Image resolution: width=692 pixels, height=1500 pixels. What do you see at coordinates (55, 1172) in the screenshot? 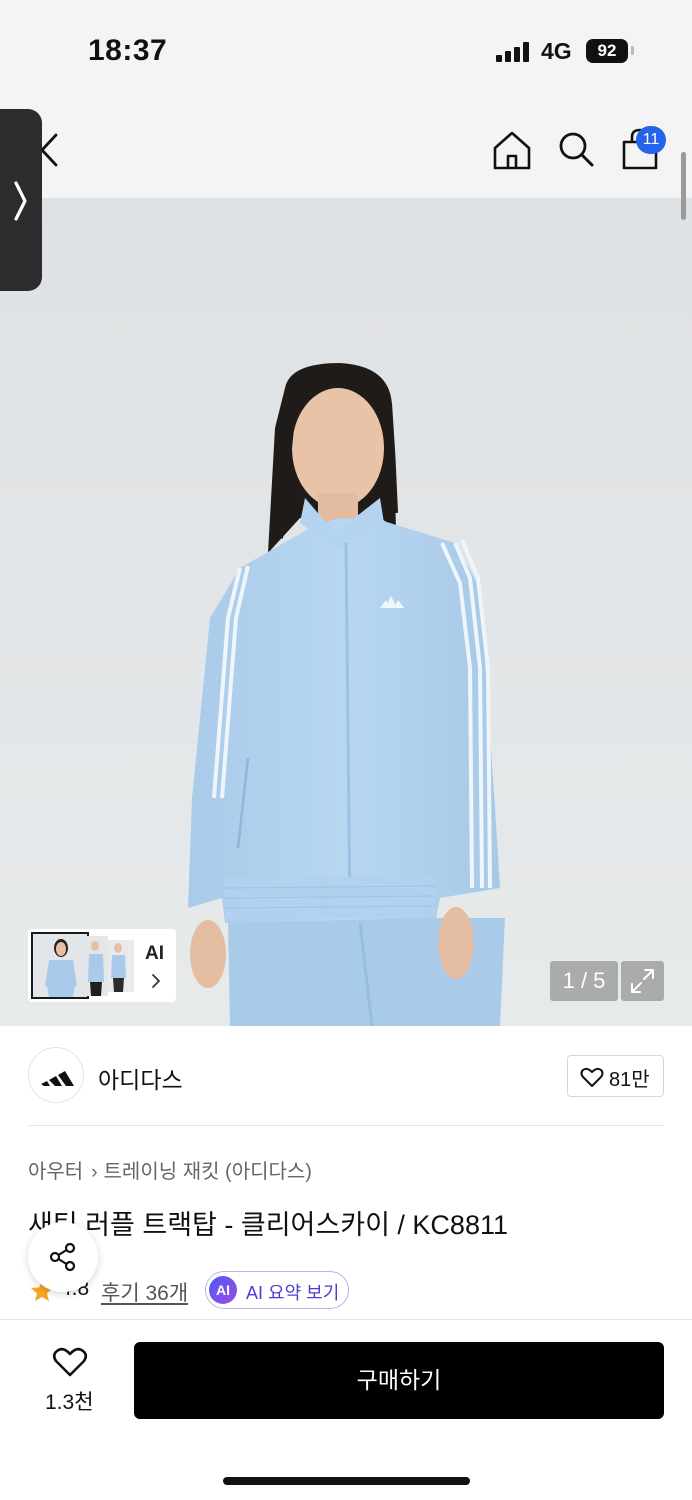
I see `breadcrumb-category: 아우터` at bounding box center [55, 1172].